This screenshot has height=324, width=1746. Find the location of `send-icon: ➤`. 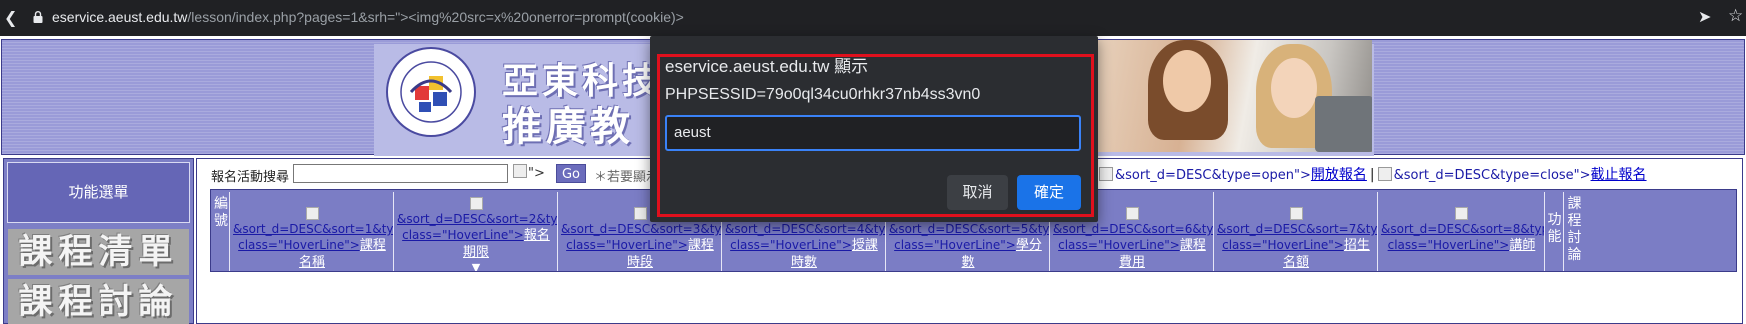

send-icon: ➤ is located at coordinates (1704, 16).